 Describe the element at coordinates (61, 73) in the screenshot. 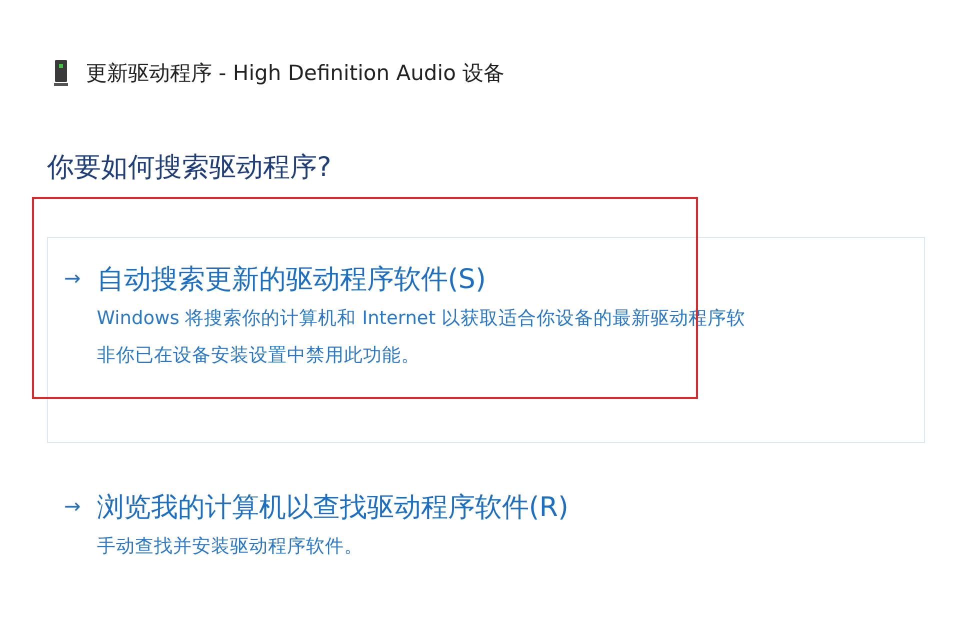

I see `device-icon` at that location.